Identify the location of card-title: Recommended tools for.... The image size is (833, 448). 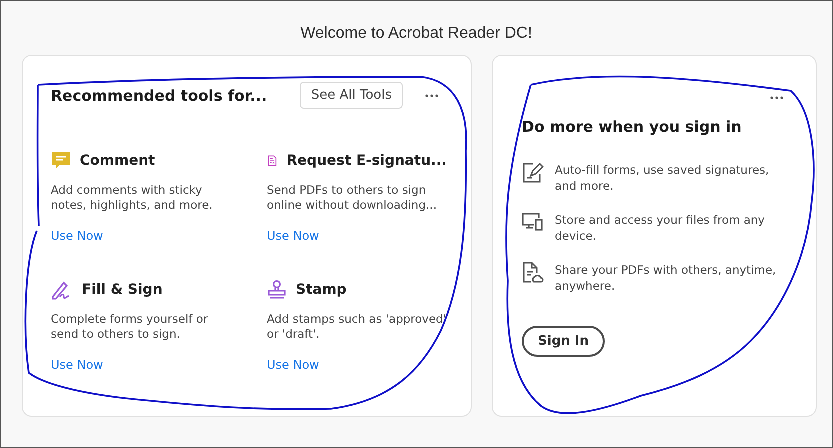
(159, 95).